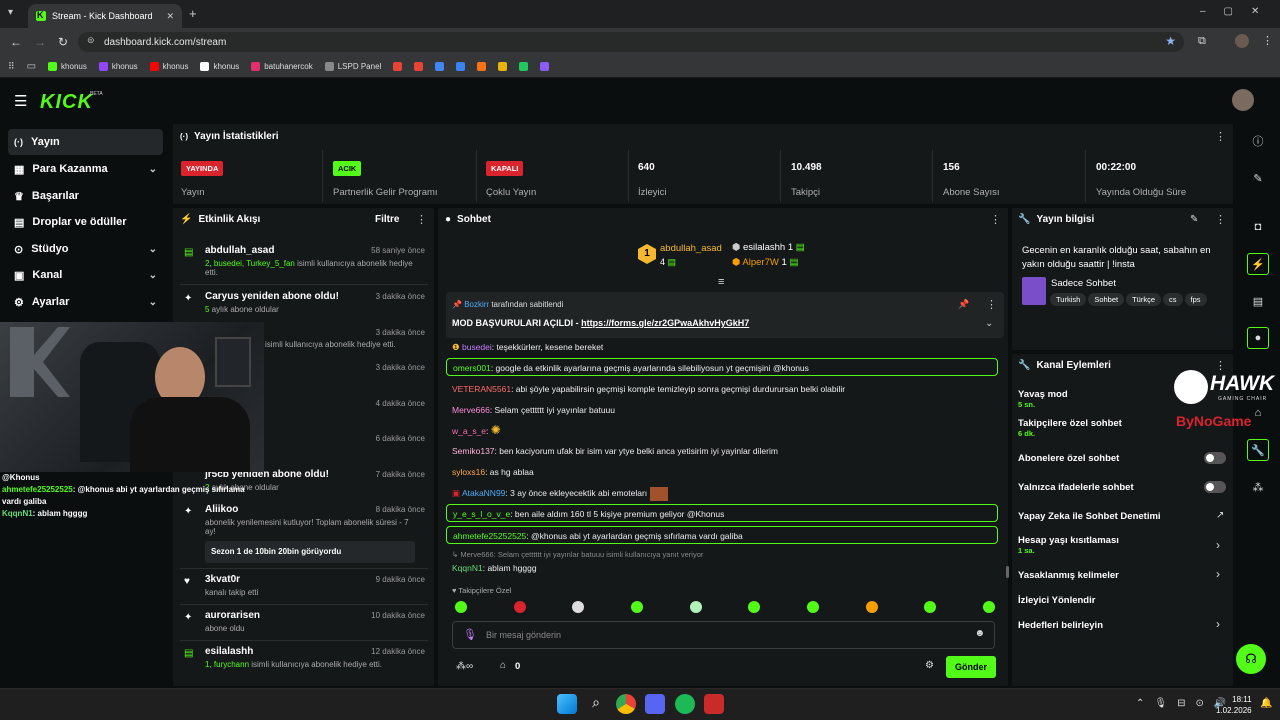  I want to click on stats-menu-icon: ⋮, so click(1220, 136).